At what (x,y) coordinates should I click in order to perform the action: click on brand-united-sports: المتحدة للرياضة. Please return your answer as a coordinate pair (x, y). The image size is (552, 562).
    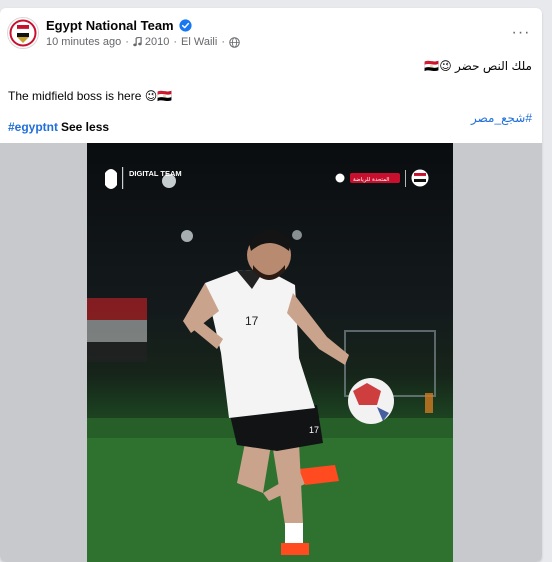
    Looking at the image, I should click on (371, 180).